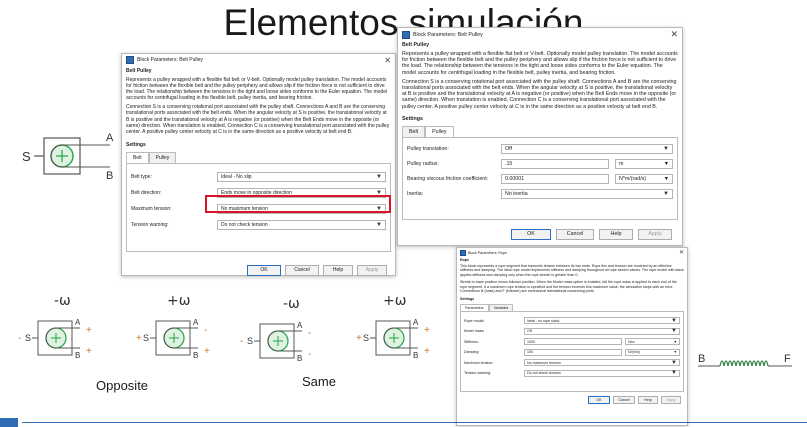 This screenshot has width=807, height=427. What do you see at coordinates (555, 164) in the screenshot?
I see `pulley-radius-input: .15` at bounding box center [555, 164].